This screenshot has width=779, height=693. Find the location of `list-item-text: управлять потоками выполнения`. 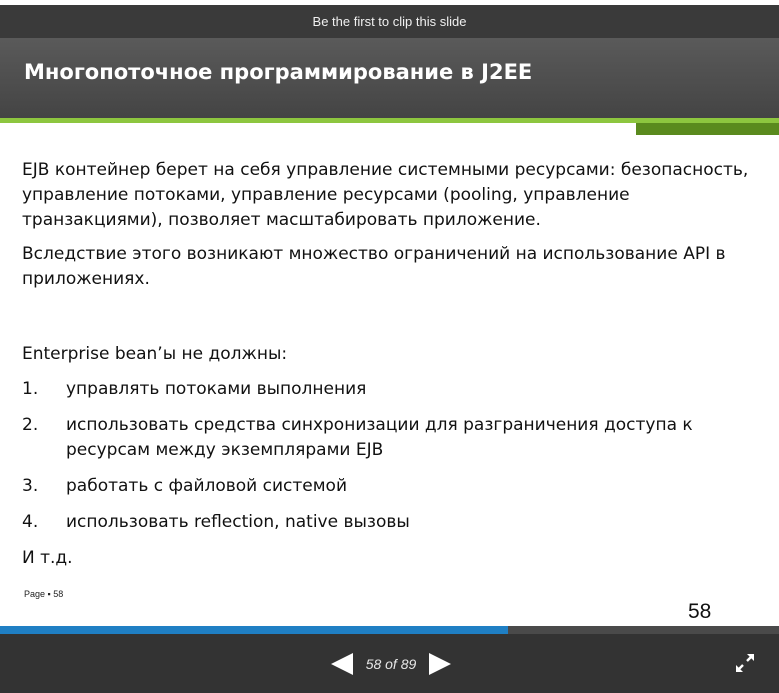

list-item-text: управлять потоками выполнения is located at coordinates (216, 389).